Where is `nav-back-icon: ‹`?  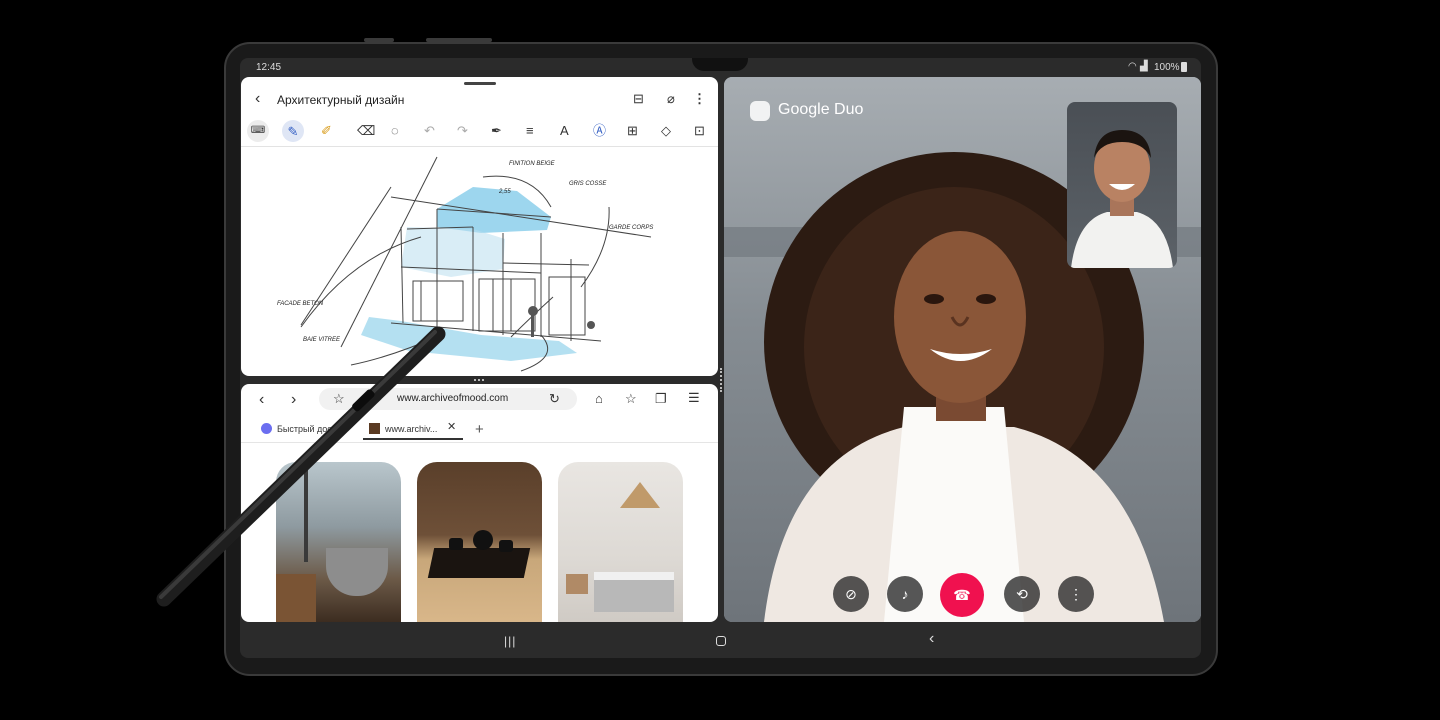
nav-back-icon: ‹ is located at coordinates (931, 639).